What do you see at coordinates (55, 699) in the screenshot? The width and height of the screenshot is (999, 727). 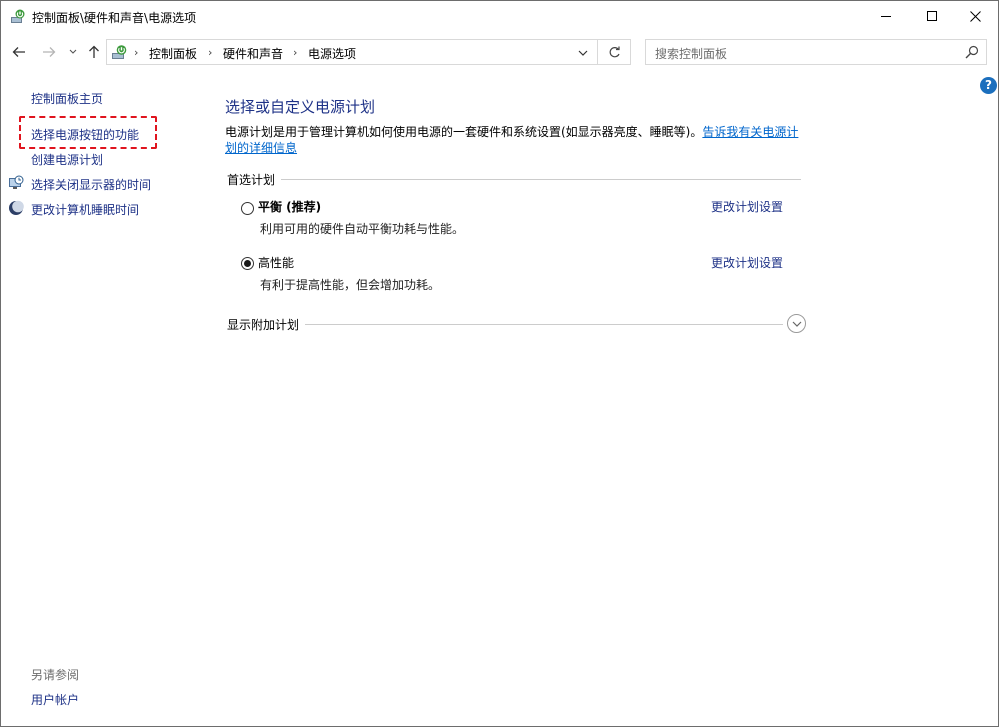 I see `sidebar-item-user-accounts: 用户帐户` at bounding box center [55, 699].